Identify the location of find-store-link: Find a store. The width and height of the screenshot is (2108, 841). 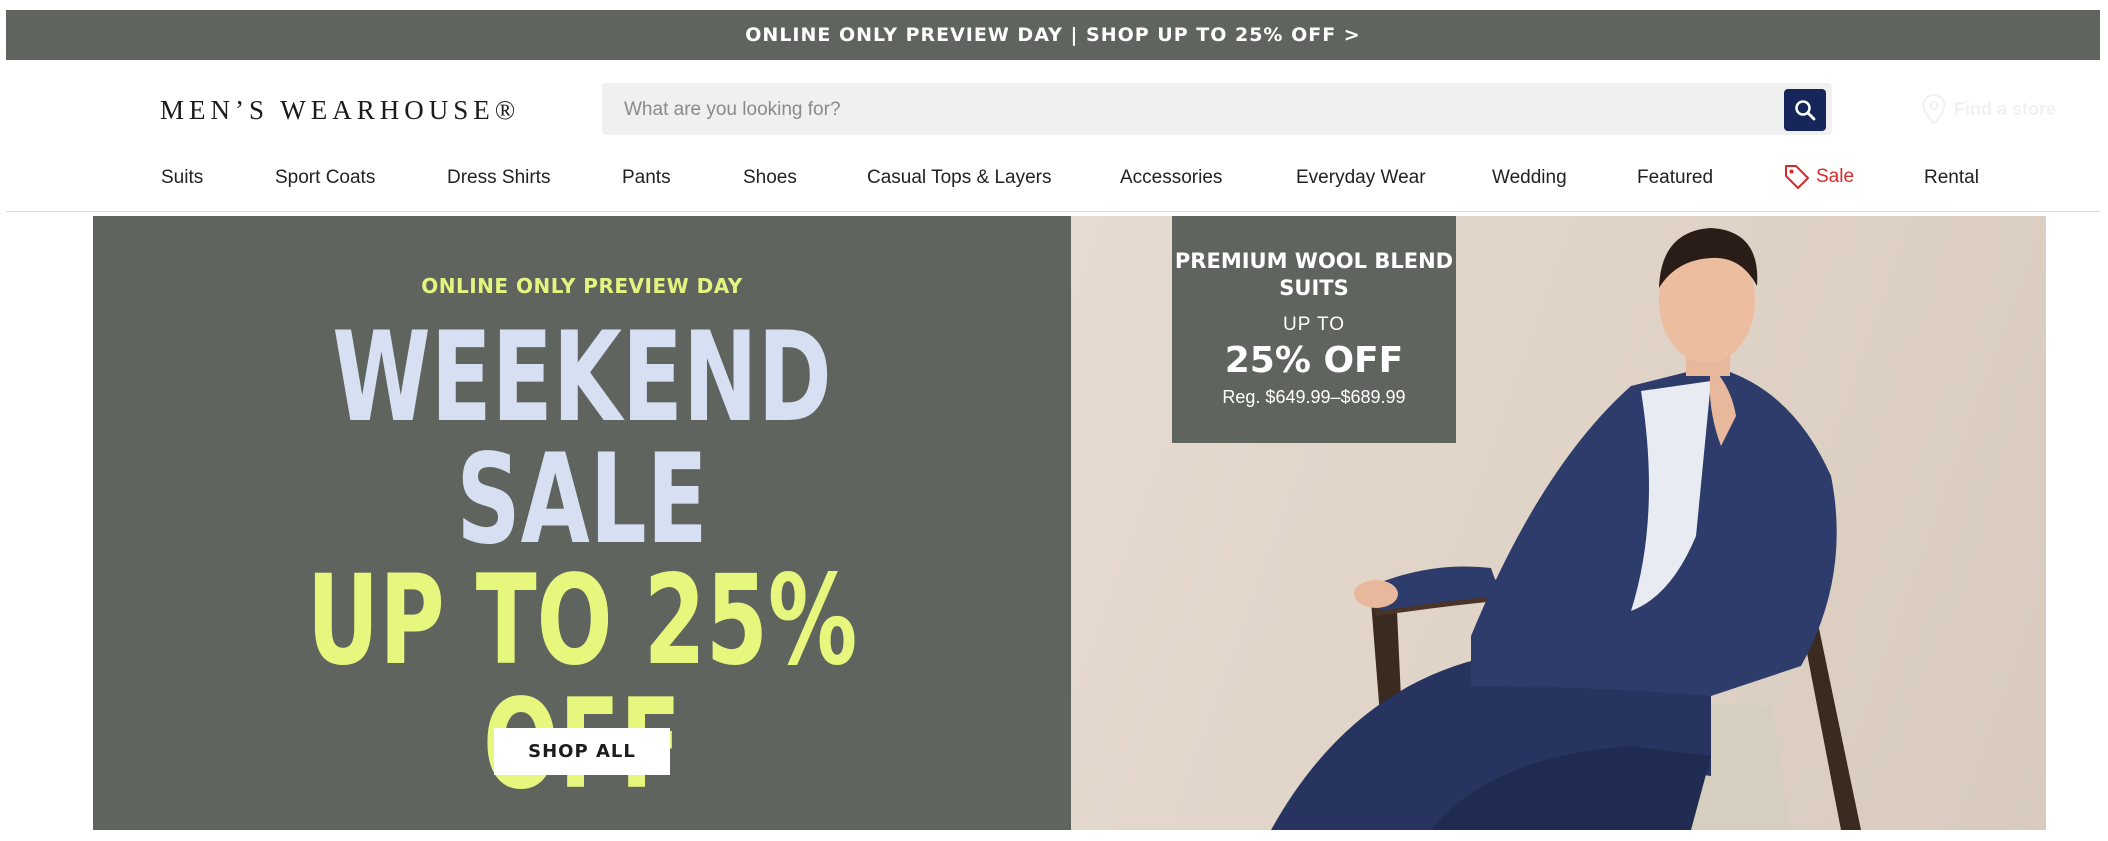
(1989, 109).